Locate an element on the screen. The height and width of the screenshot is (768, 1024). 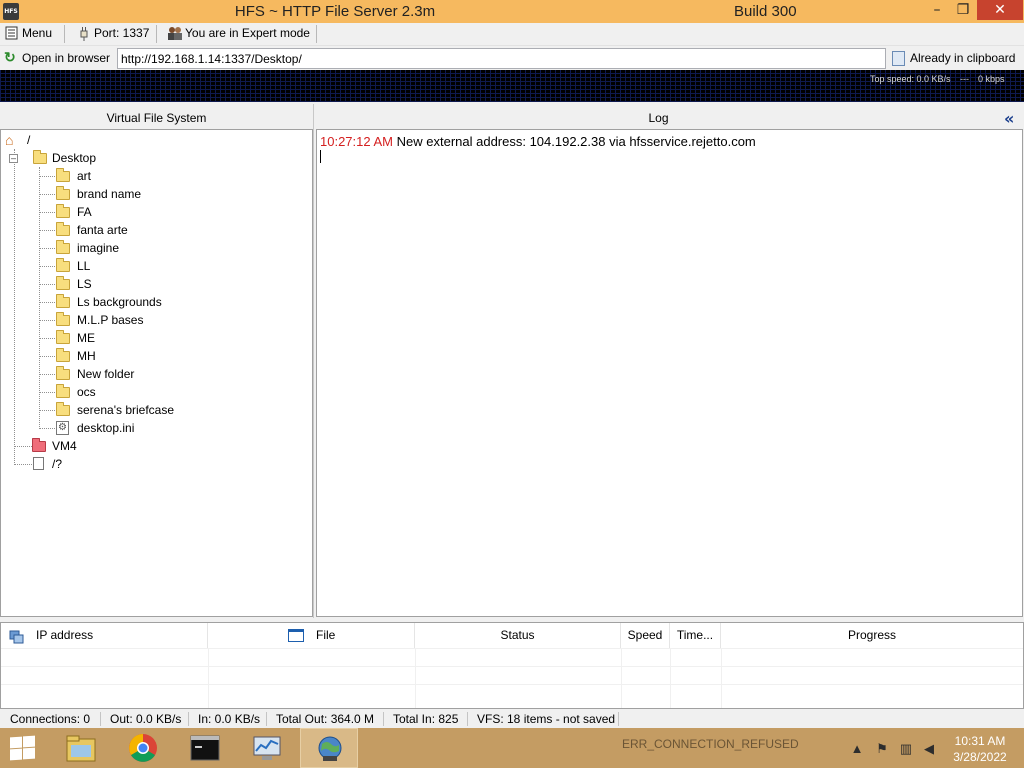
taskbar-hfs is located at coordinates (329, 748).